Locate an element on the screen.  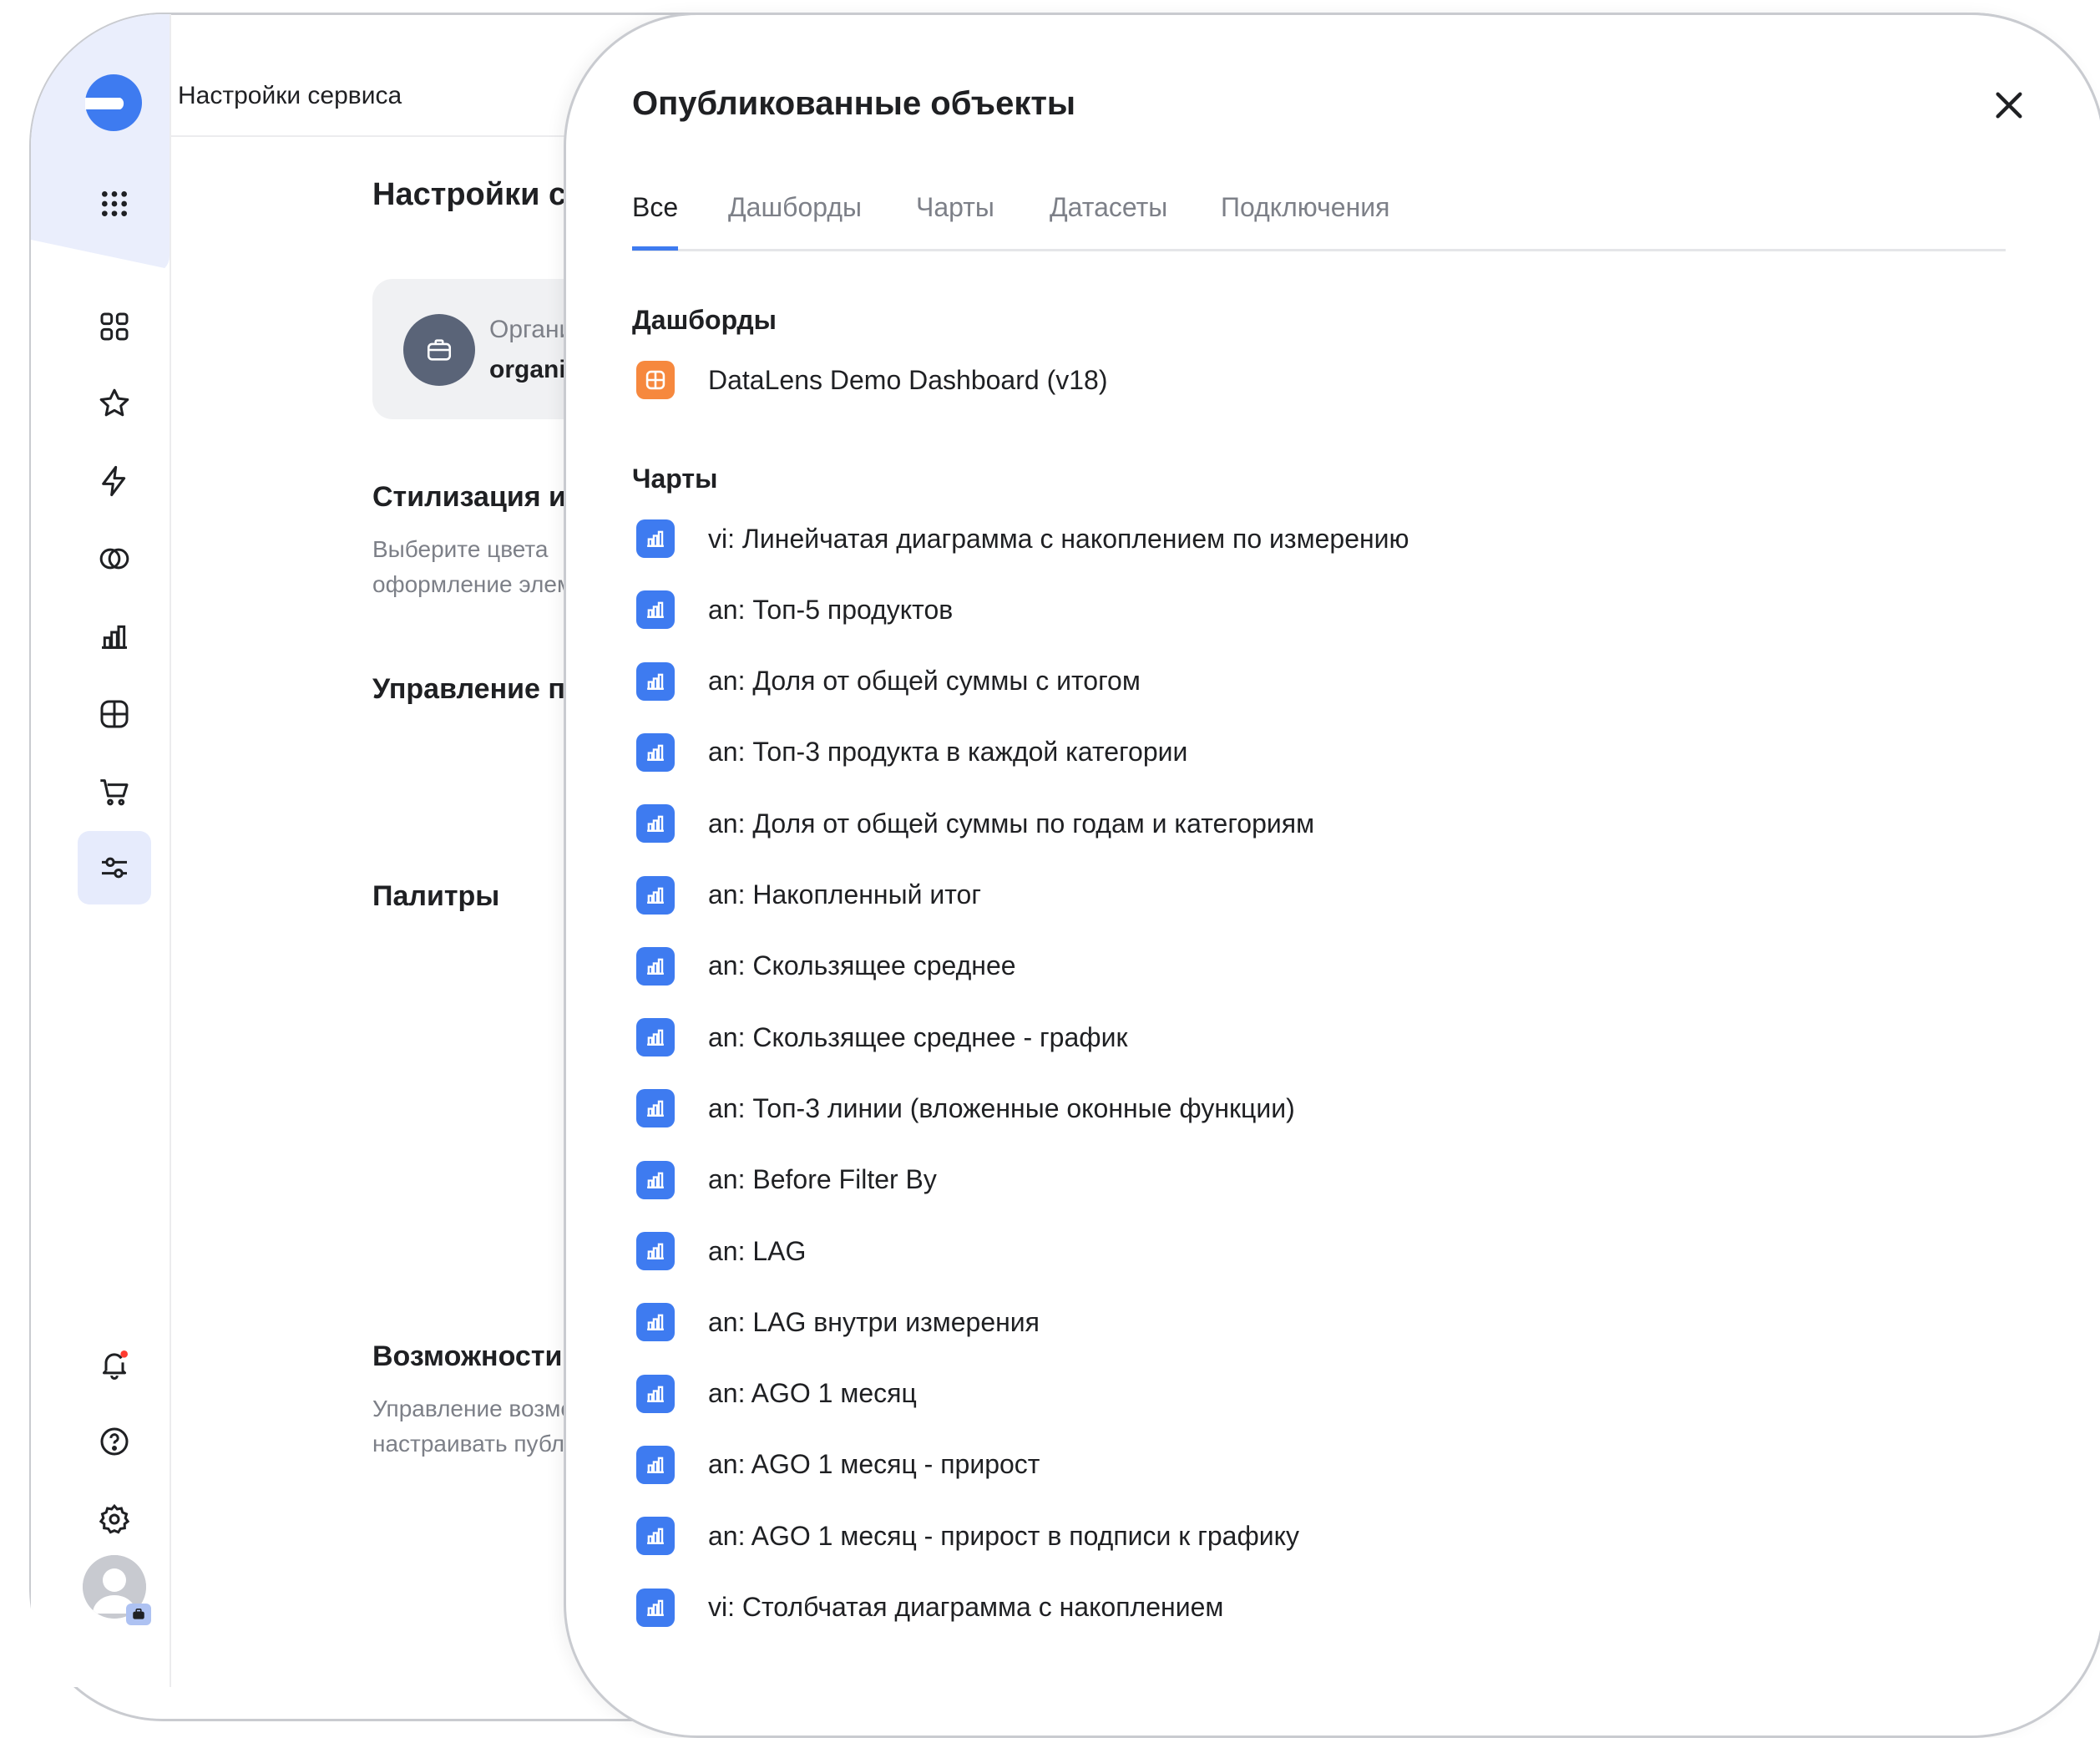
apps-grid-icon is located at coordinates (114, 204).